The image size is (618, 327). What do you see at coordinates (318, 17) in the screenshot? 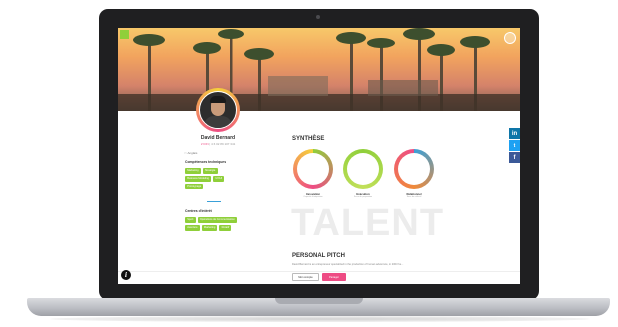
I see `camera-icon` at bounding box center [318, 17].